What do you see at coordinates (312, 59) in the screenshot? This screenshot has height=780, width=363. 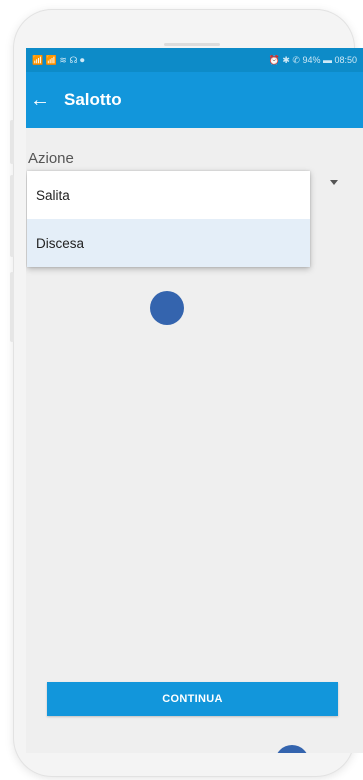 I see `status-right-info: ⏰ ✱ ✆ 94% ▬ 08:50` at bounding box center [312, 59].